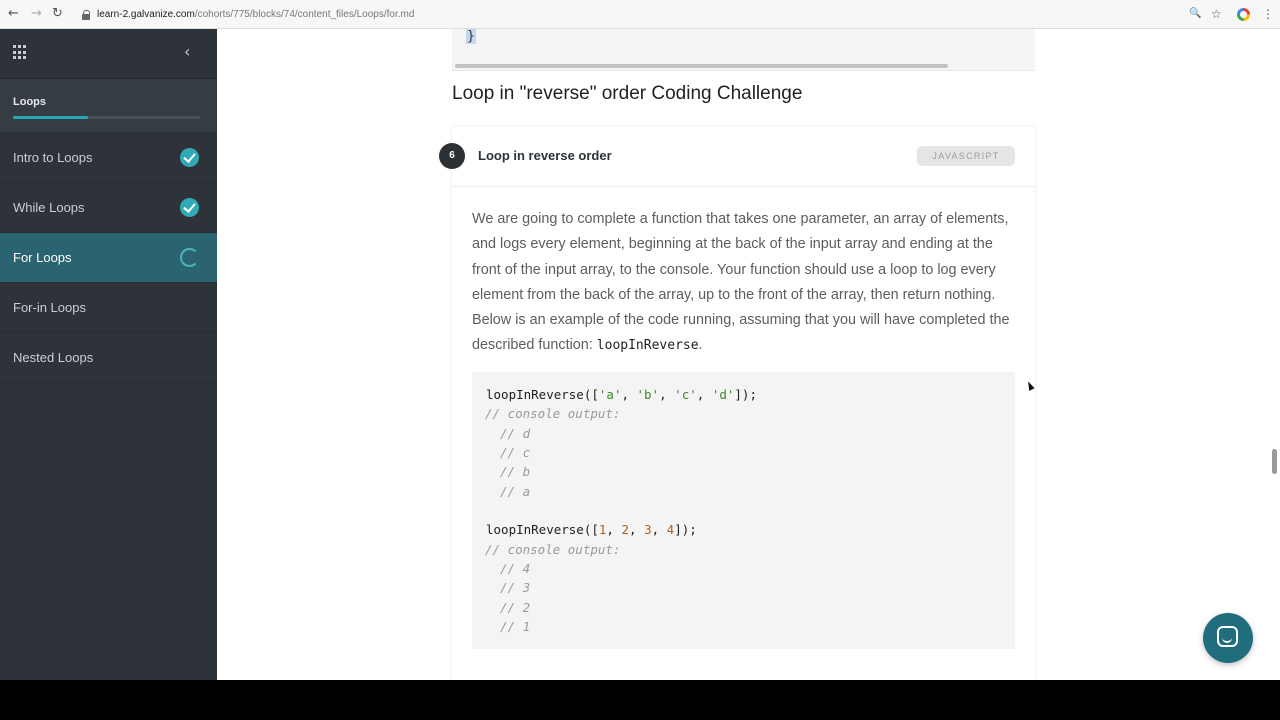 Image resolution: width=1280 pixels, height=720 pixels. Describe the element at coordinates (737, 157) in the screenshot. I see `challenge-header: 6 Loop in reverse order JAVASCRIPT` at that location.